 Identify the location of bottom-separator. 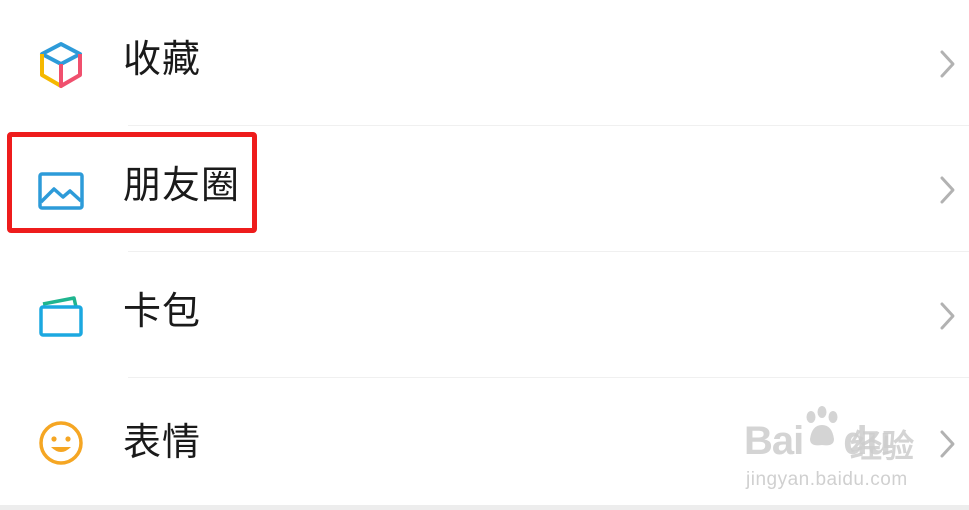
(484, 507).